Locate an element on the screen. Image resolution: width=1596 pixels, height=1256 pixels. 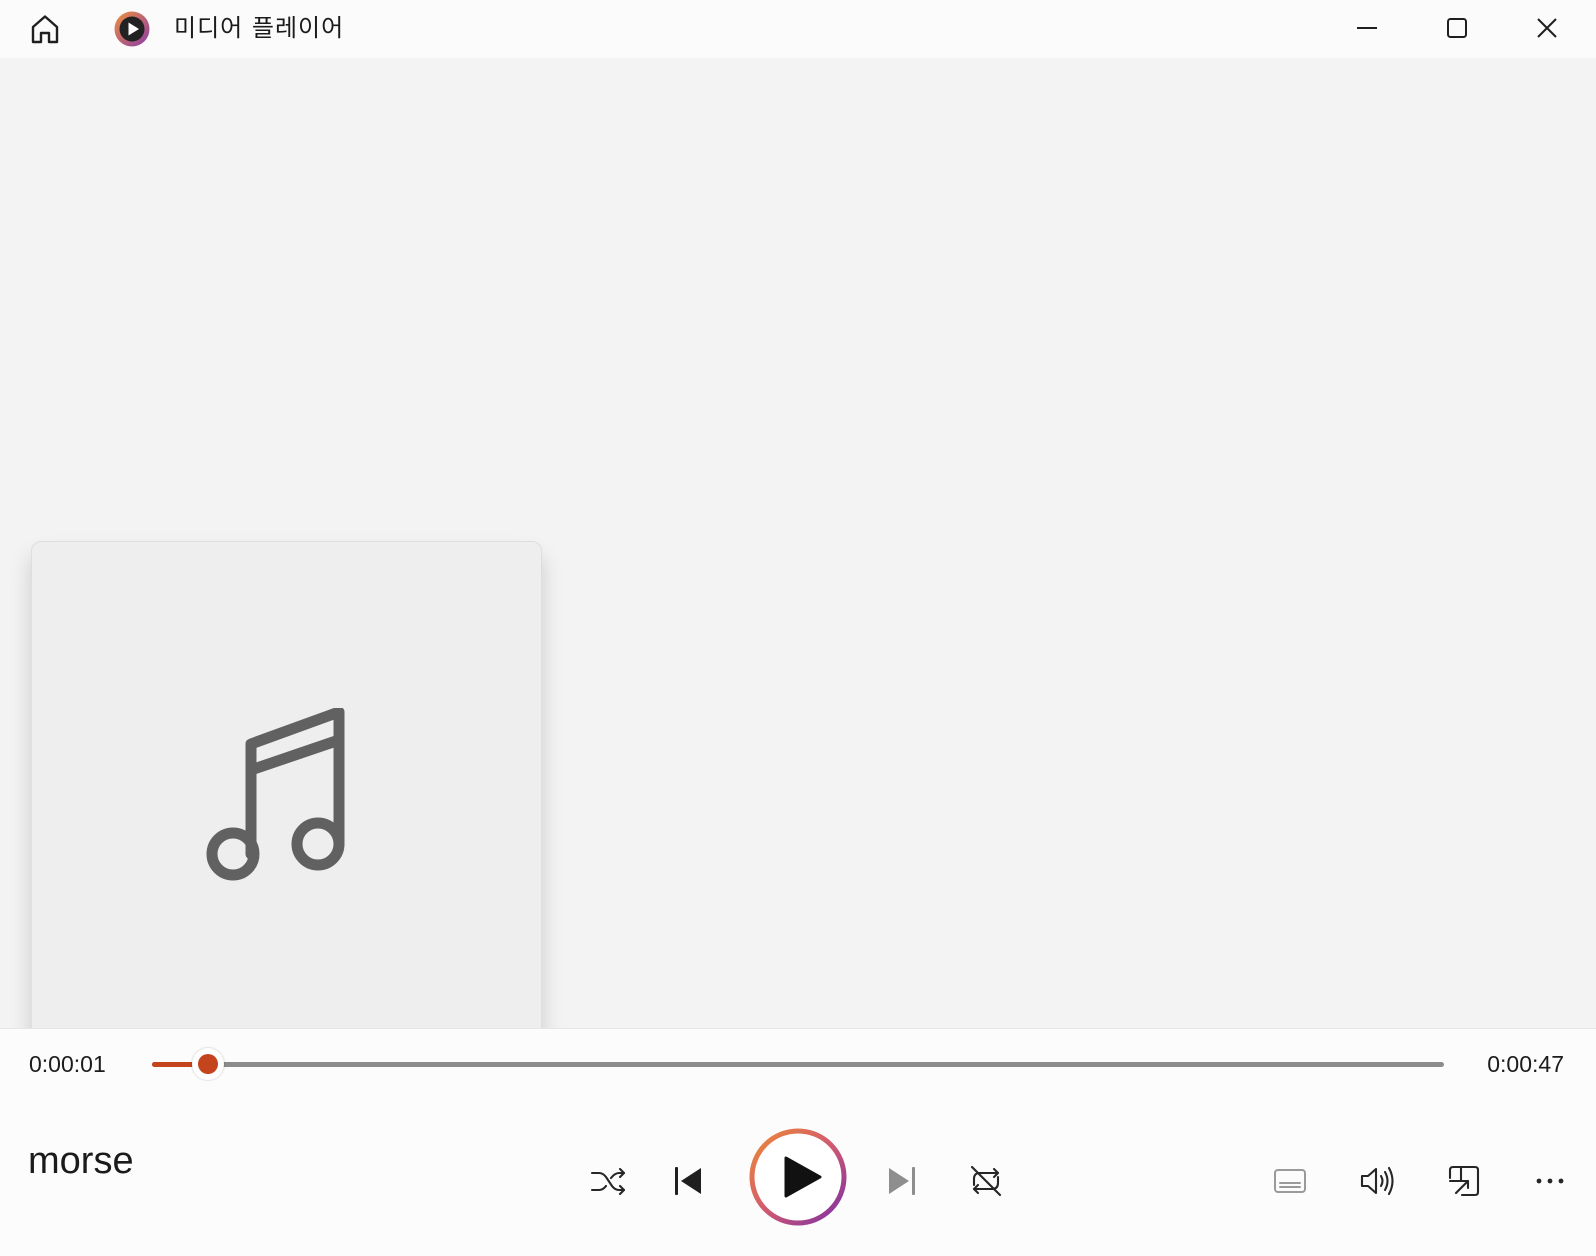
maximize-button is located at coordinates (1457, 28).